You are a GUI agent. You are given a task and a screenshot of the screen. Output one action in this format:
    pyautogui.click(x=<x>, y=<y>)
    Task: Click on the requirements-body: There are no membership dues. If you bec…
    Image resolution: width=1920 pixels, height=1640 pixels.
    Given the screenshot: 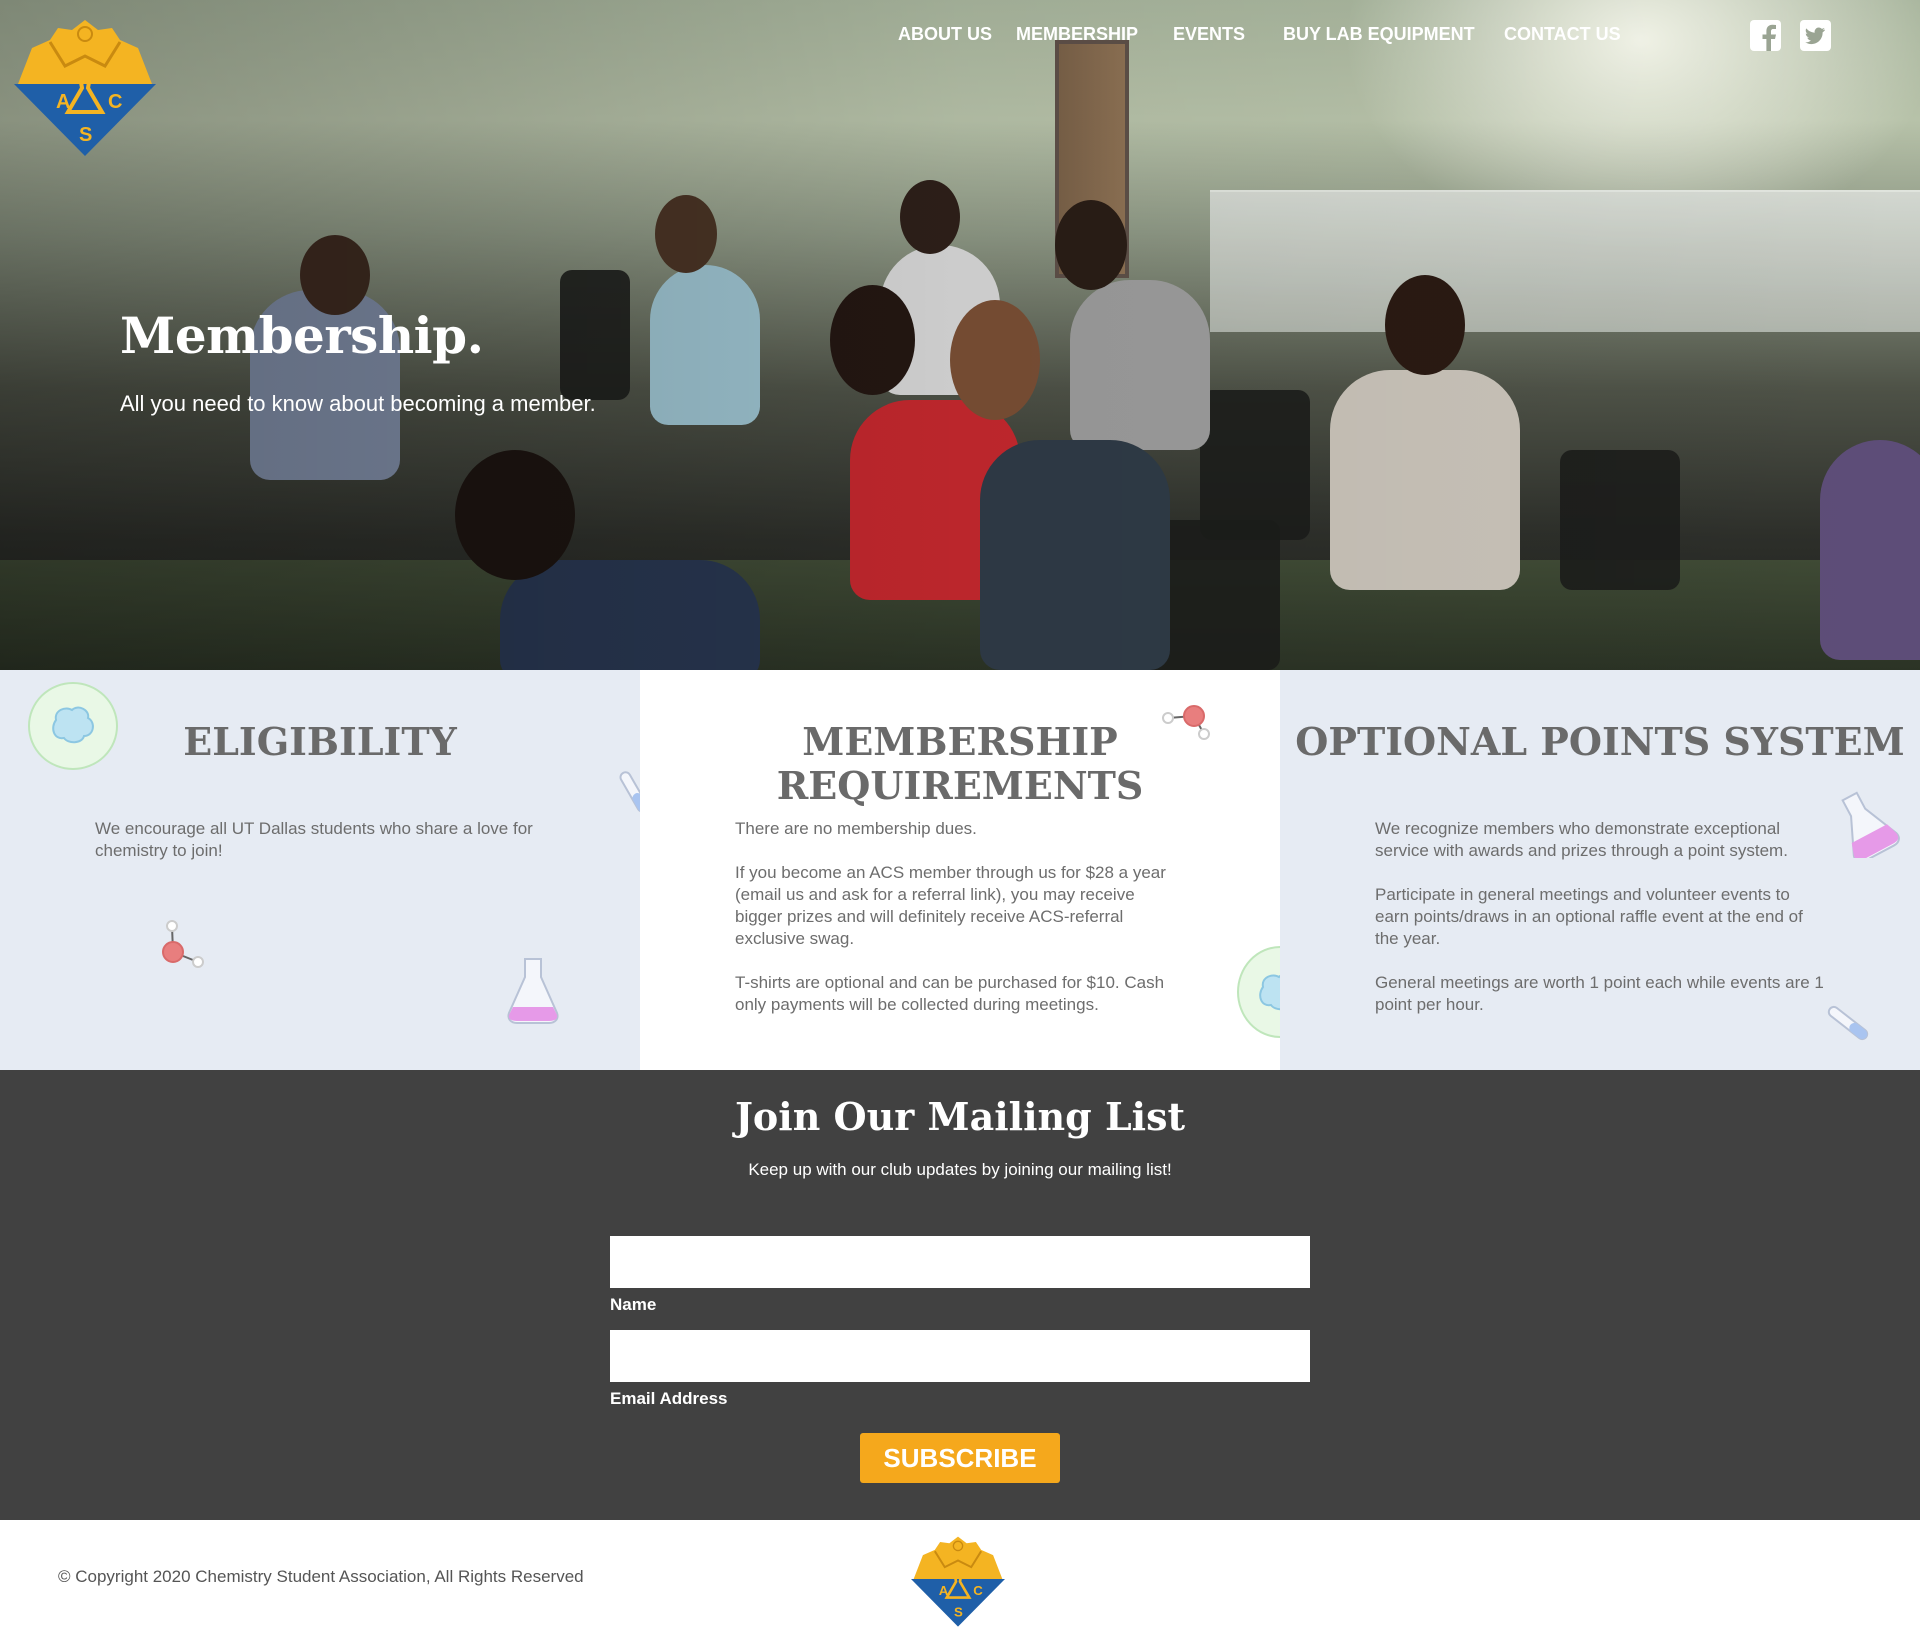 What is the action you would take?
    pyautogui.click(x=960, y=928)
    